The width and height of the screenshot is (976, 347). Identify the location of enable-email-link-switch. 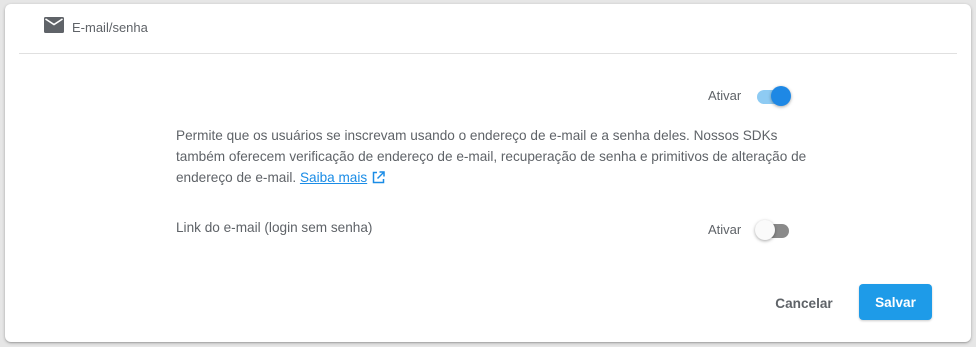
(773, 229).